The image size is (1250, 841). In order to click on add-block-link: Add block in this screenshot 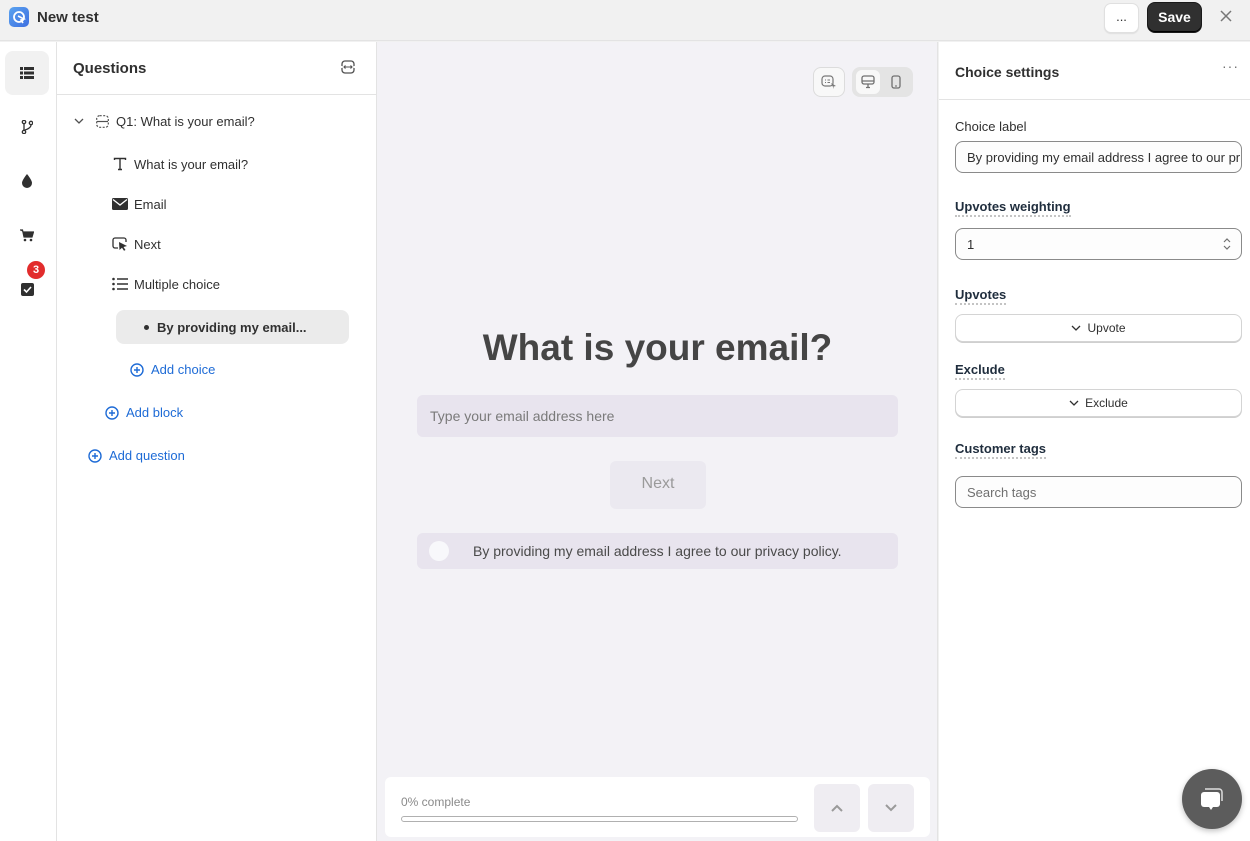, I will do `click(144, 412)`.